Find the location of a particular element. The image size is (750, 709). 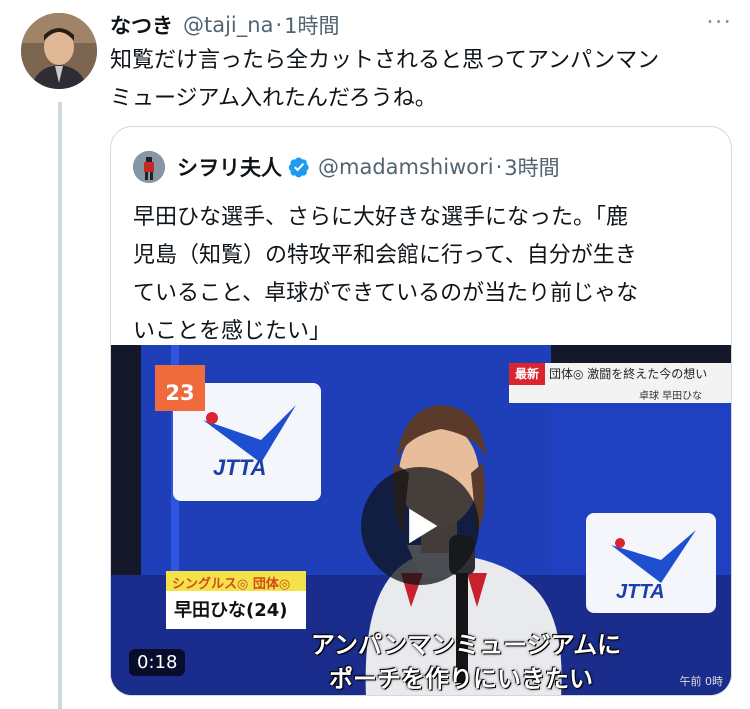

video-subtitle: アンパンマンミュージアムに is located at coordinates (466, 645).